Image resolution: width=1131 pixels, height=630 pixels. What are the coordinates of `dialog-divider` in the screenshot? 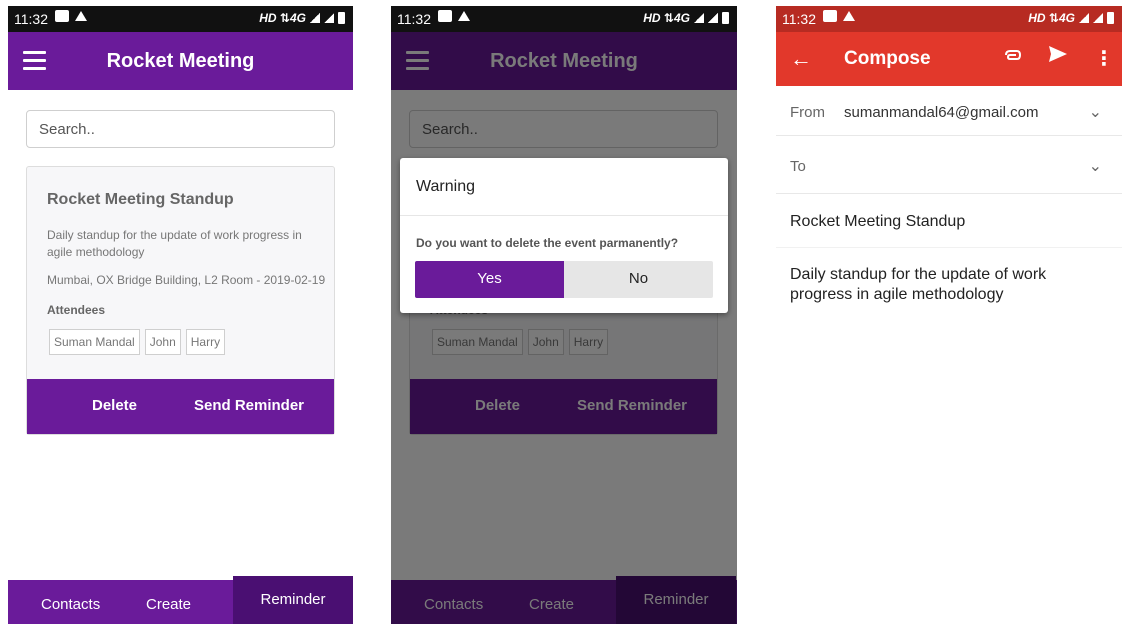 It's located at (564, 215).